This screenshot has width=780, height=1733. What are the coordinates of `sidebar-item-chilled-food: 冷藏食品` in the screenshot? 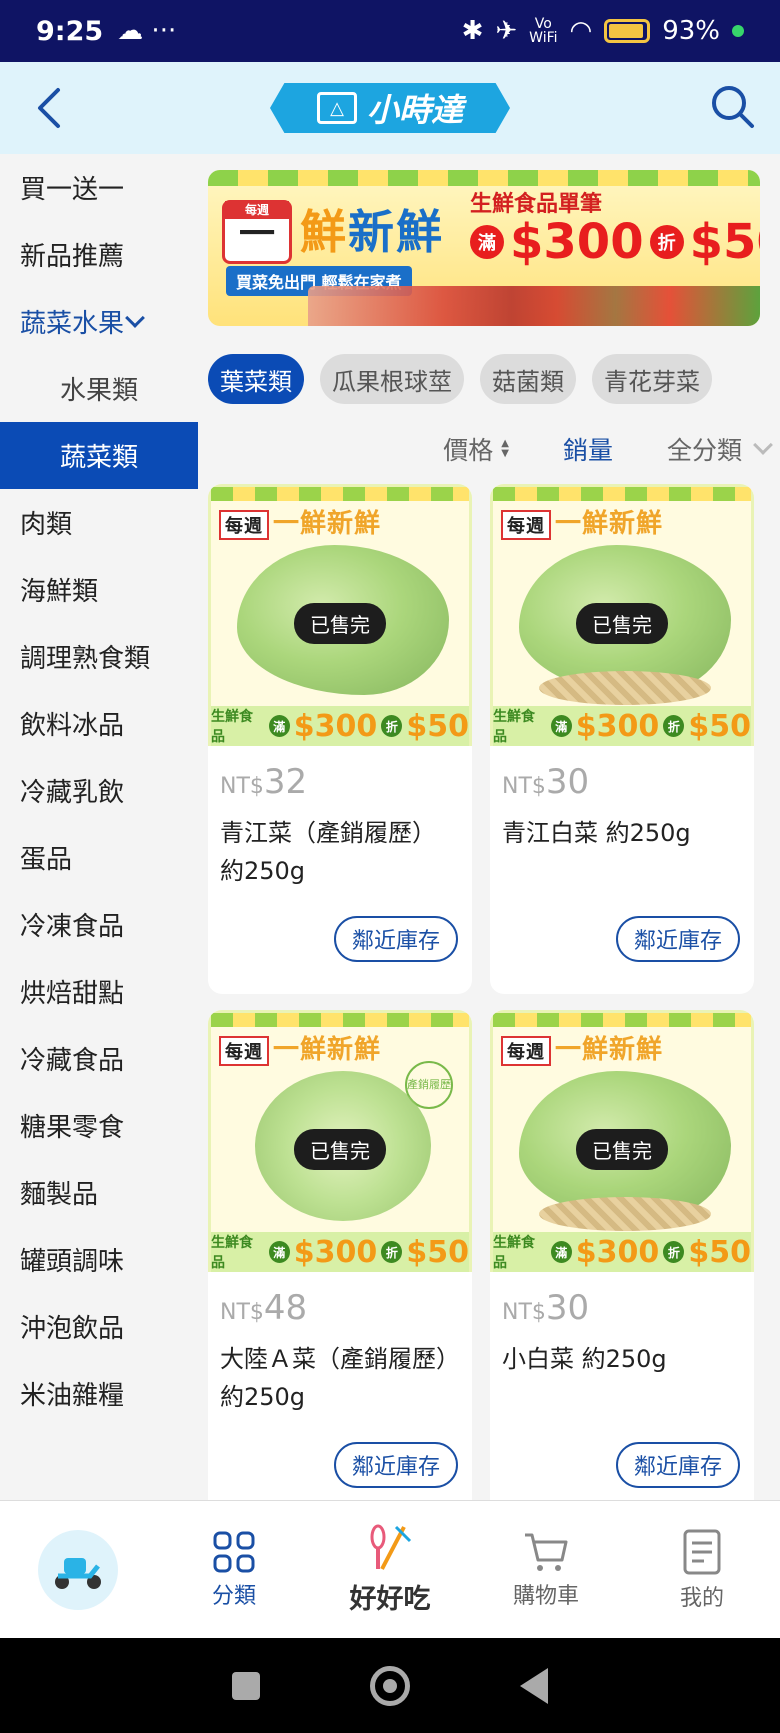 It's located at (99, 1058).